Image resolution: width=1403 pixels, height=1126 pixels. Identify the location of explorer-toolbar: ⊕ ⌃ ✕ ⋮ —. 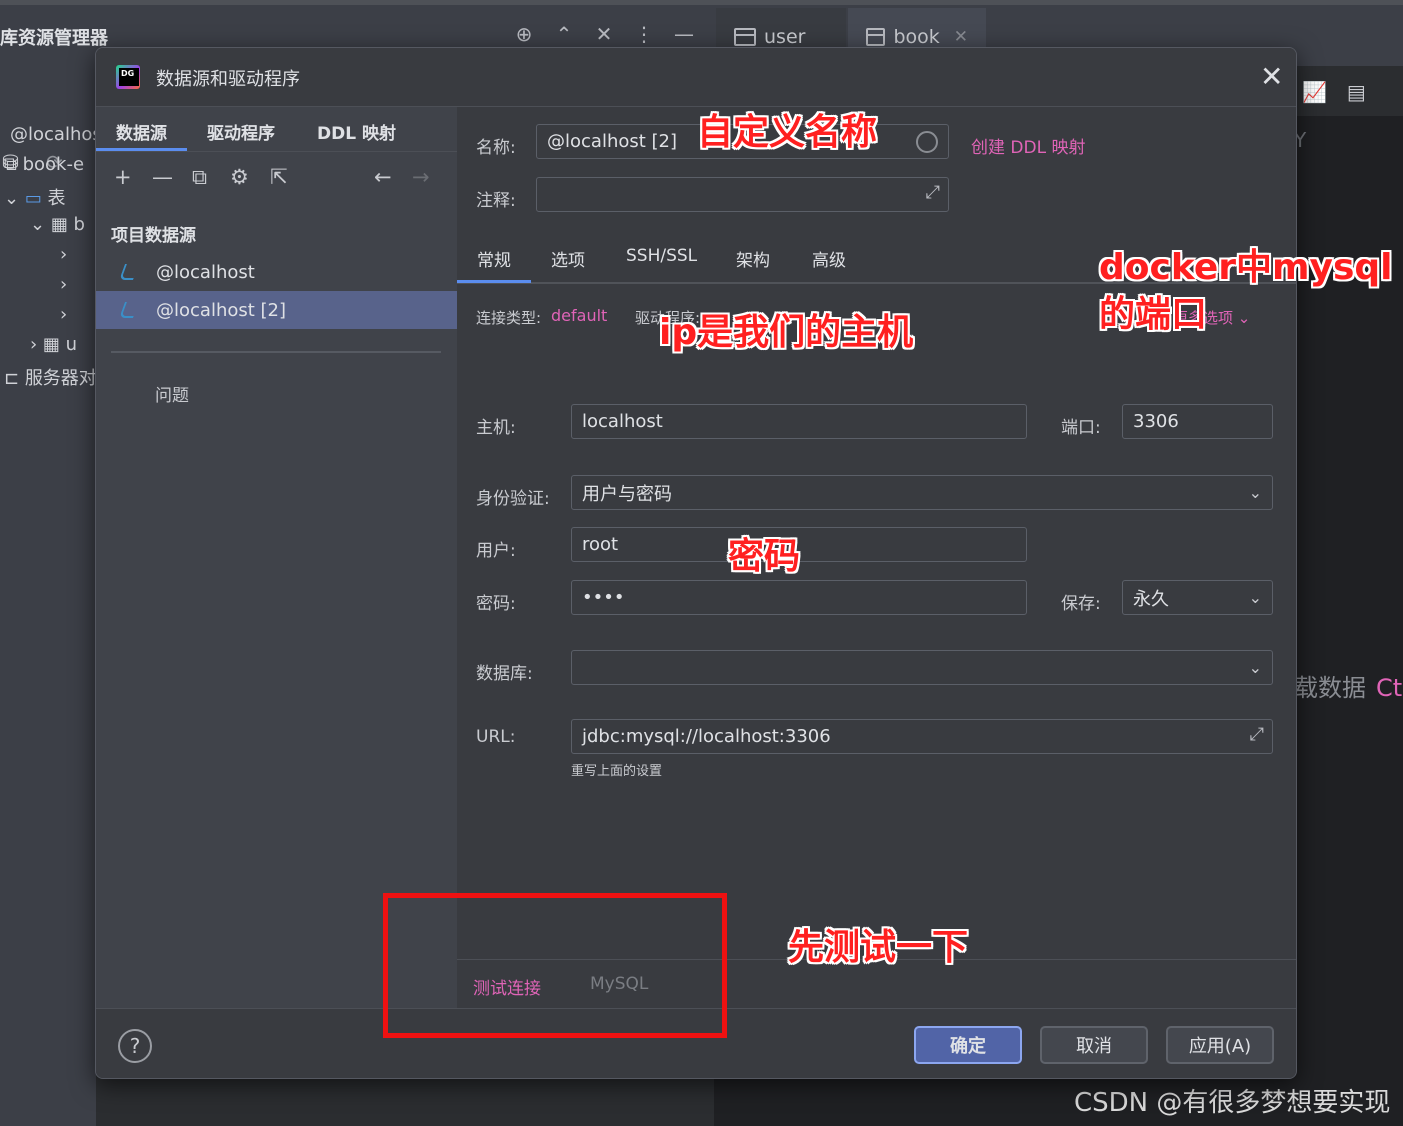
(604, 34).